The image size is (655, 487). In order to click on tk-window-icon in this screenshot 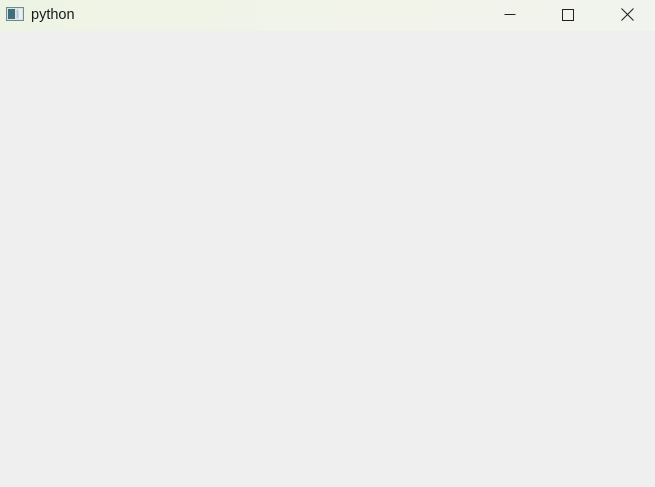, I will do `click(15, 14)`.